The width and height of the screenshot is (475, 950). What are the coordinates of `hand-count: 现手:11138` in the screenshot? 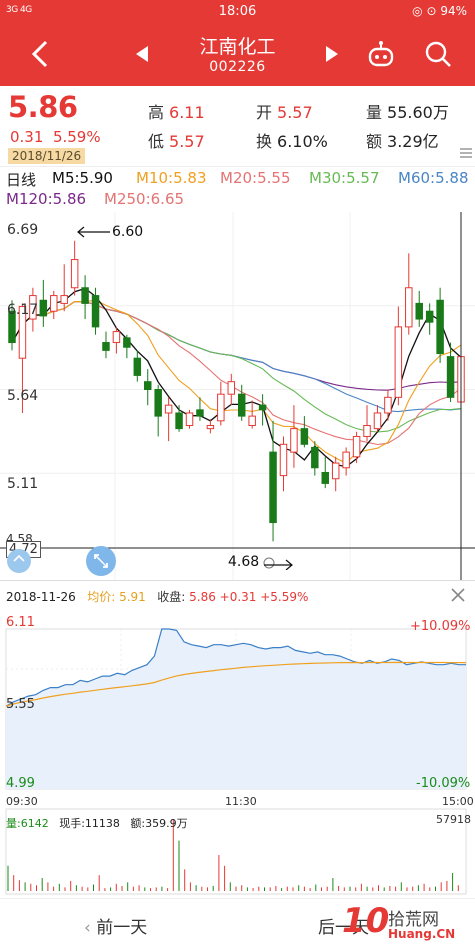 It's located at (89, 823).